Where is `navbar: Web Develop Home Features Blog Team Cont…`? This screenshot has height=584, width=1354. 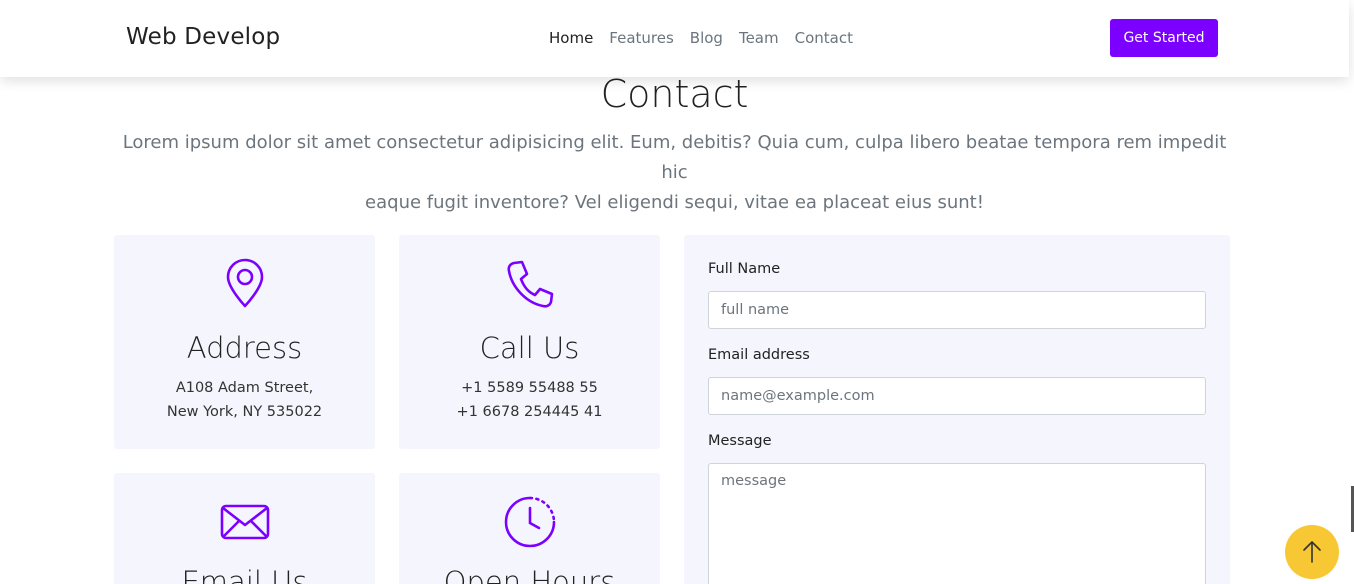
navbar: Web Develop Home Features Blog Team Cont… is located at coordinates (674, 38).